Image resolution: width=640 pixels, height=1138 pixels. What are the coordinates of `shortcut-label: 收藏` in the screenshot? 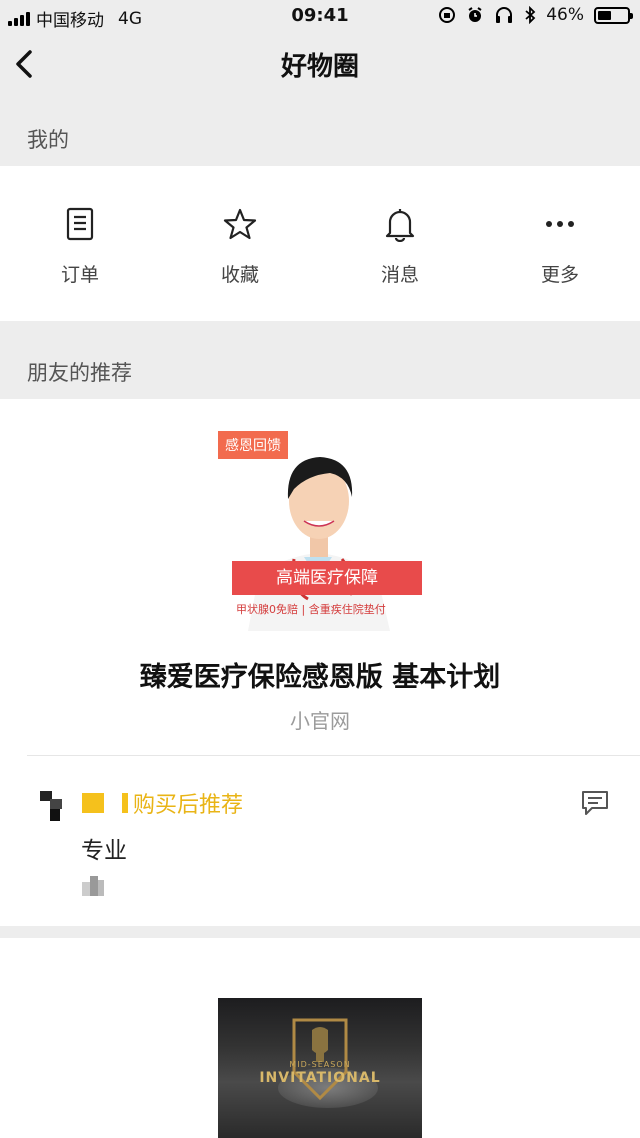 It's located at (239, 275).